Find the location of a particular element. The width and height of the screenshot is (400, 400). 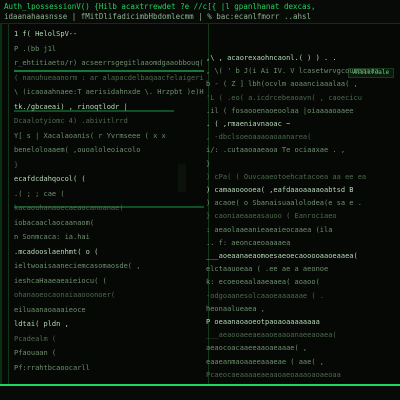

right-code-line: .il ( fosaooenaoeoolaa |oiaaaaoaaee is located at coordinates (280, 110).